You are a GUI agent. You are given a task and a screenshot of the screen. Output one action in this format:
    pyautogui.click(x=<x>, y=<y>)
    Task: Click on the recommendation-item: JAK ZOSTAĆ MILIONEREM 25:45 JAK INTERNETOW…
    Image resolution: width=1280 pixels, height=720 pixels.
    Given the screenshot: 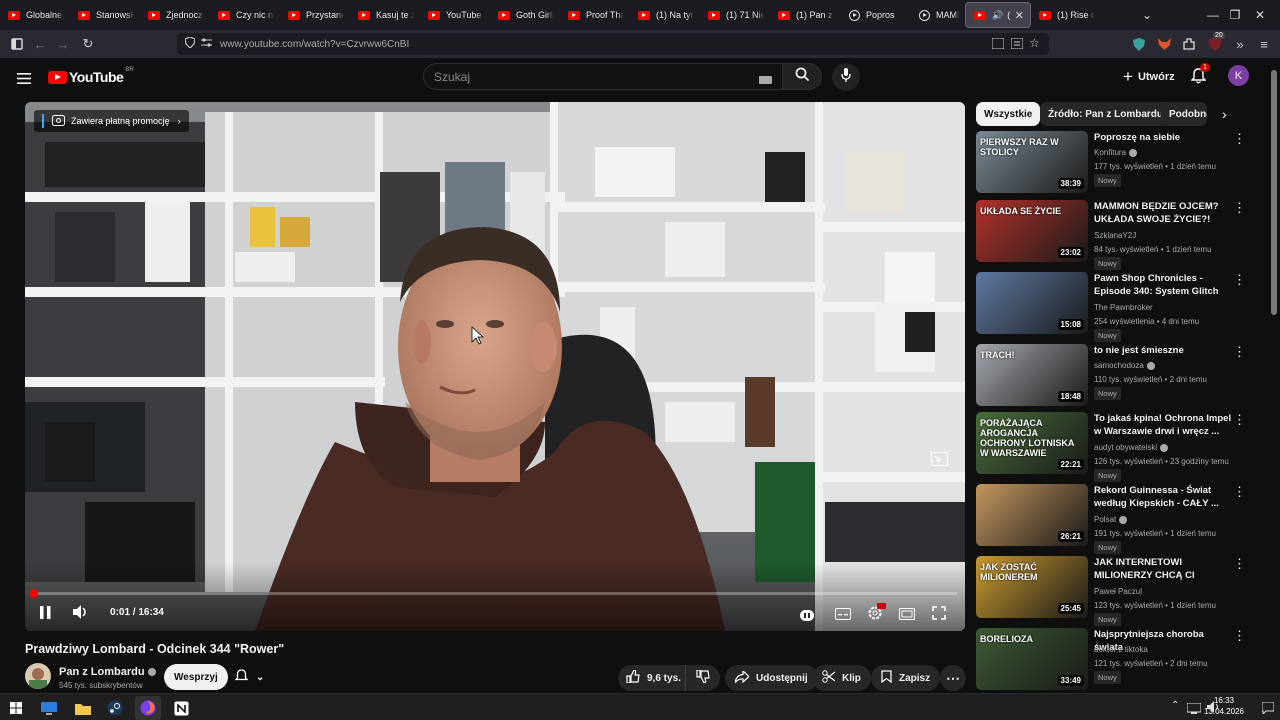 What is the action you would take?
    pyautogui.click(x=1121, y=591)
    